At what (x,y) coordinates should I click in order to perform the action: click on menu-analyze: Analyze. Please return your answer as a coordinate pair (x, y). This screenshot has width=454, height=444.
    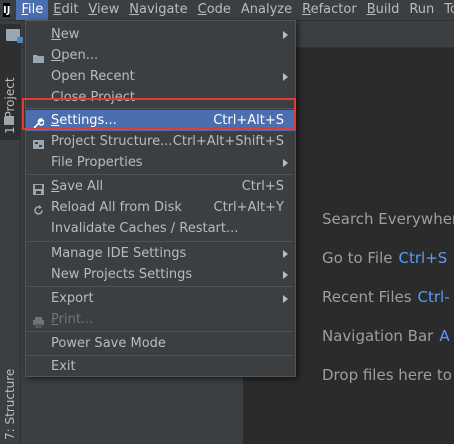
    Looking at the image, I should click on (266, 10).